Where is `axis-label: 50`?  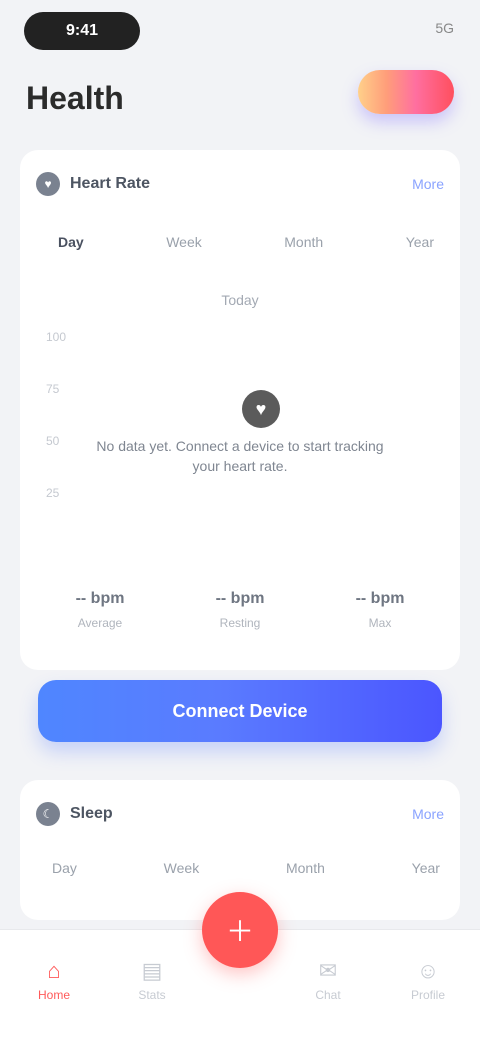
axis-label: 50 is located at coordinates (53, 441).